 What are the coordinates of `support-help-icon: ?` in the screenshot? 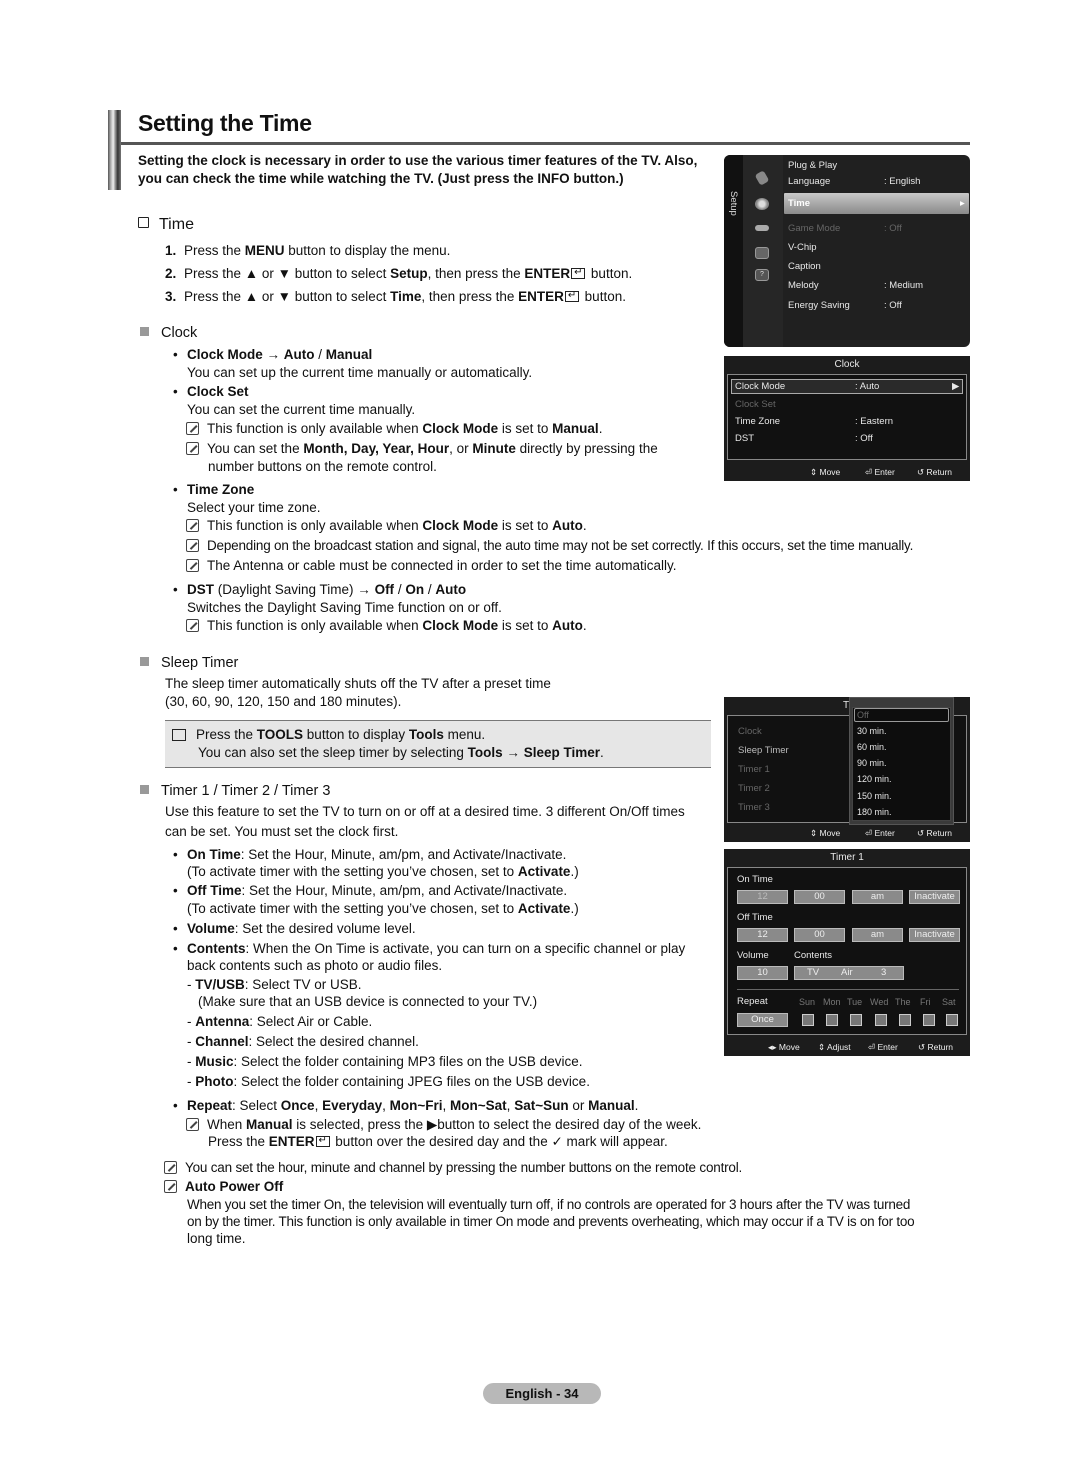 It's located at (762, 275).